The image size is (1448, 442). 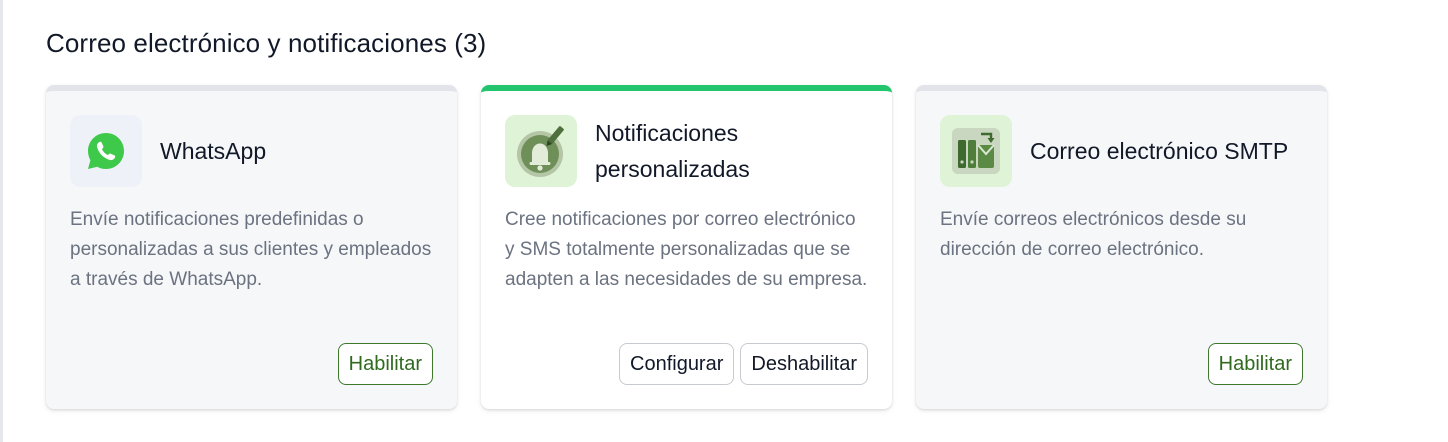 What do you see at coordinates (106, 151) in the screenshot?
I see `whatsapp-icon` at bounding box center [106, 151].